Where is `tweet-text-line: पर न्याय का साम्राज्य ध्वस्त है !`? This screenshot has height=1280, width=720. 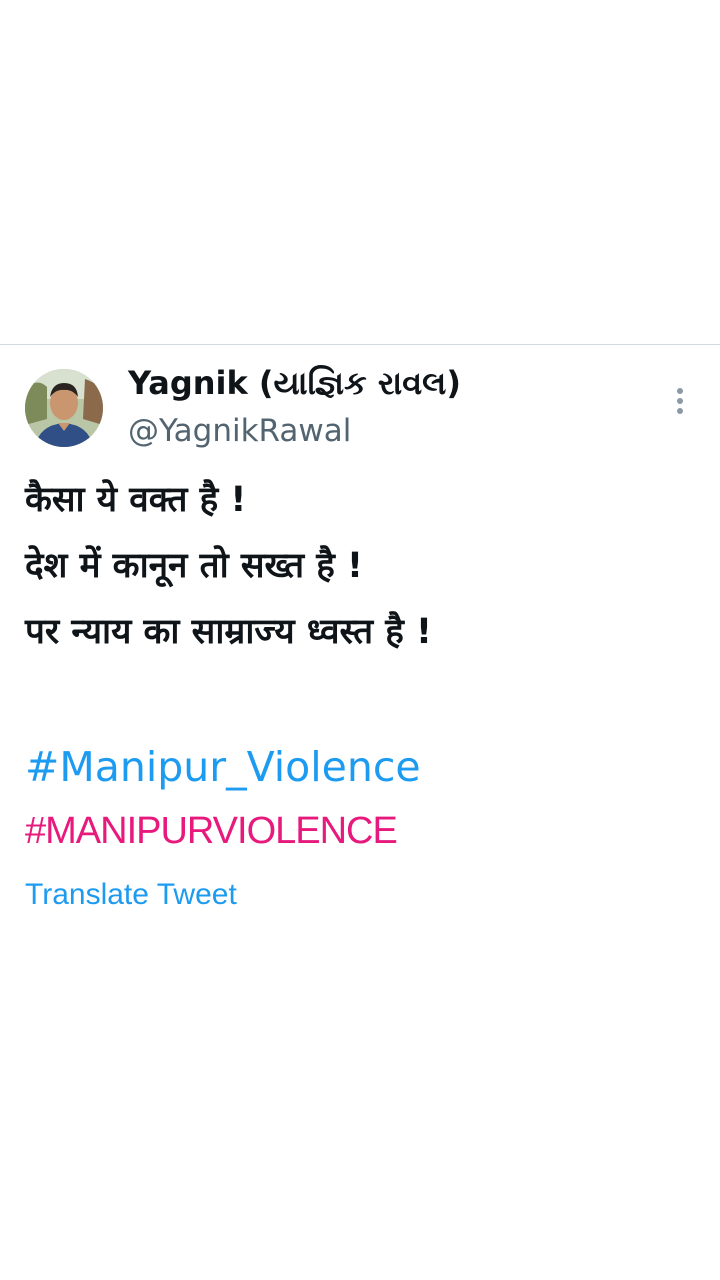 tweet-text-line: पर न्याय का साम्राज्य ध्वस्त है ! is located at coordinates (229, 632).